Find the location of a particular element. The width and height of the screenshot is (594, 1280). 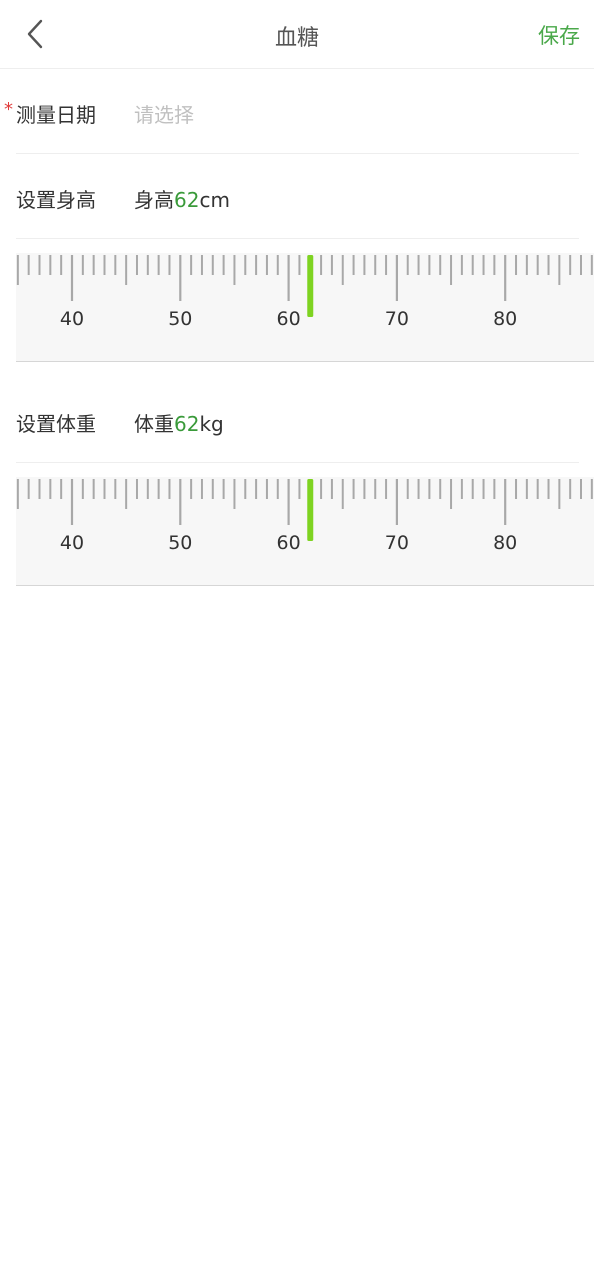

weight-row: 设置体重 体重62kg is located at coordinates (297, 420).